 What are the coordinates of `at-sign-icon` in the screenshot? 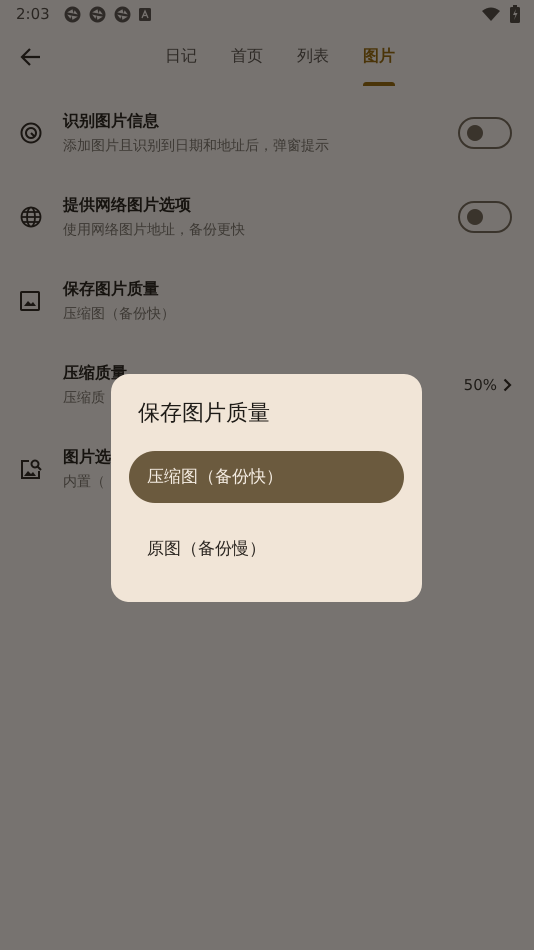 It's located at (31, 133).